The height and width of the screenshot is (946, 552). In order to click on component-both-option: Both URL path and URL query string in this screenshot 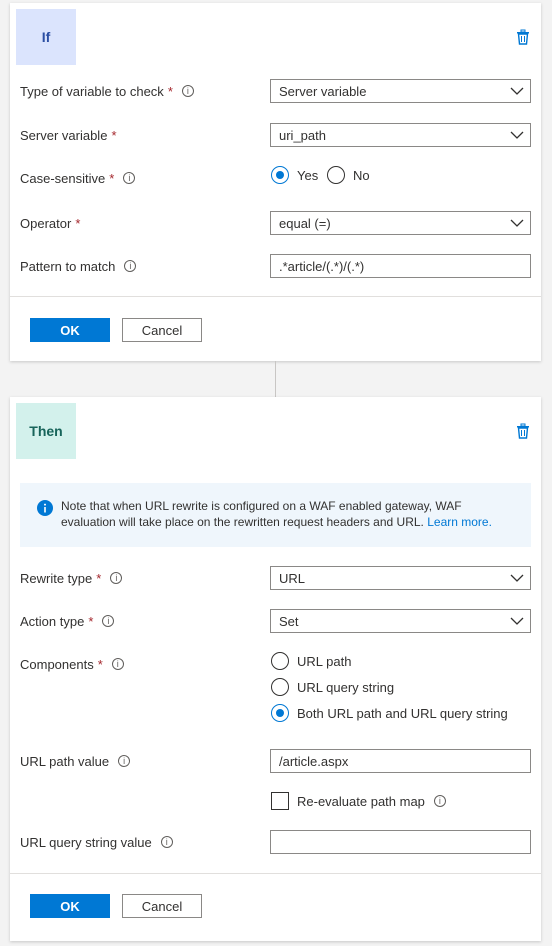, I will do `click(389, 713)`.